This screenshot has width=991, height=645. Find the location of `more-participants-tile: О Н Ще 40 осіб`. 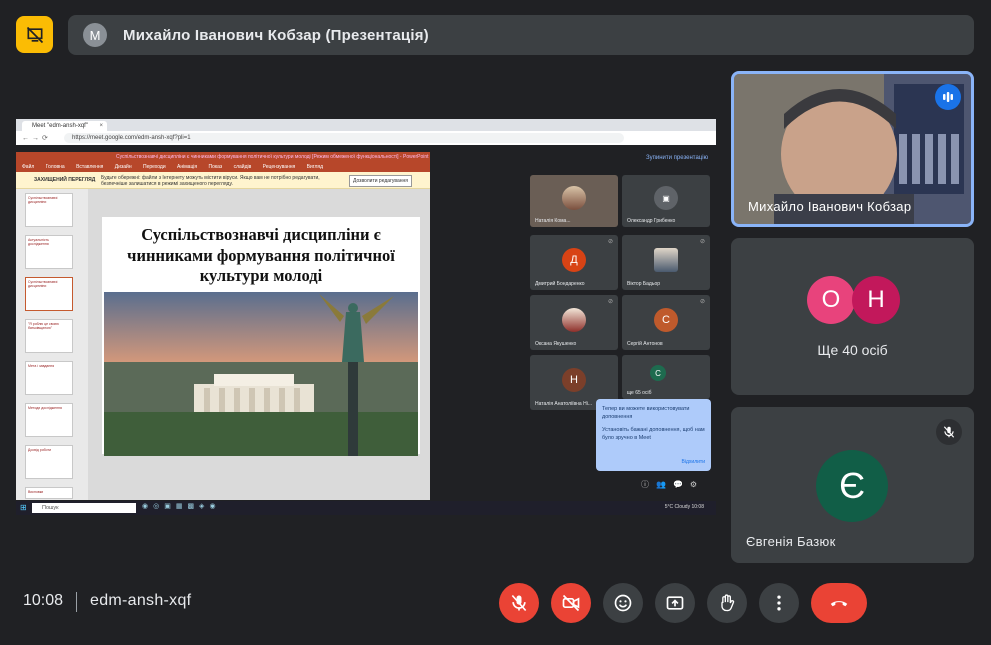

more-participants-tile: О Н Ще 40 осіб is located at coordinates (852, 316).